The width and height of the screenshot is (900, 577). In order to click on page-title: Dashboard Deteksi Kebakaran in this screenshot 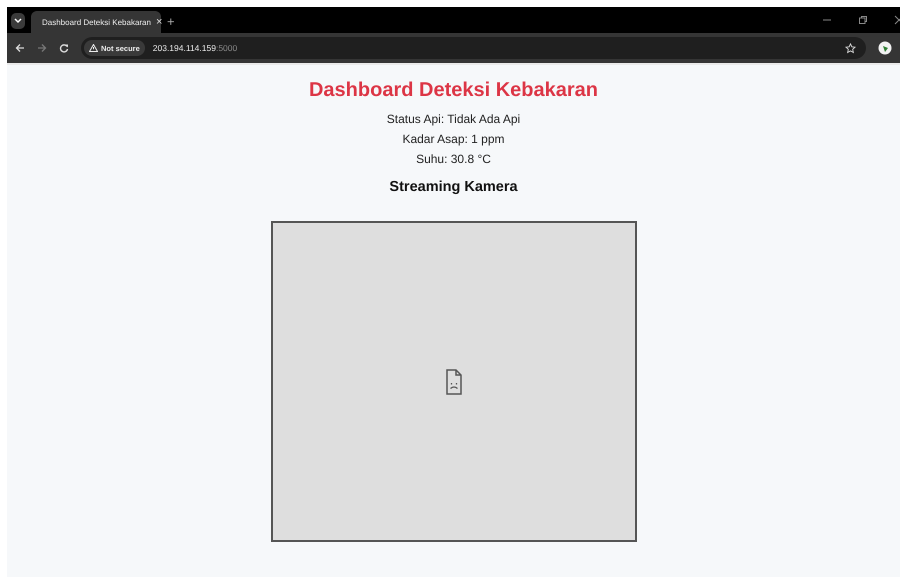, I will do `click(453, 90)`.